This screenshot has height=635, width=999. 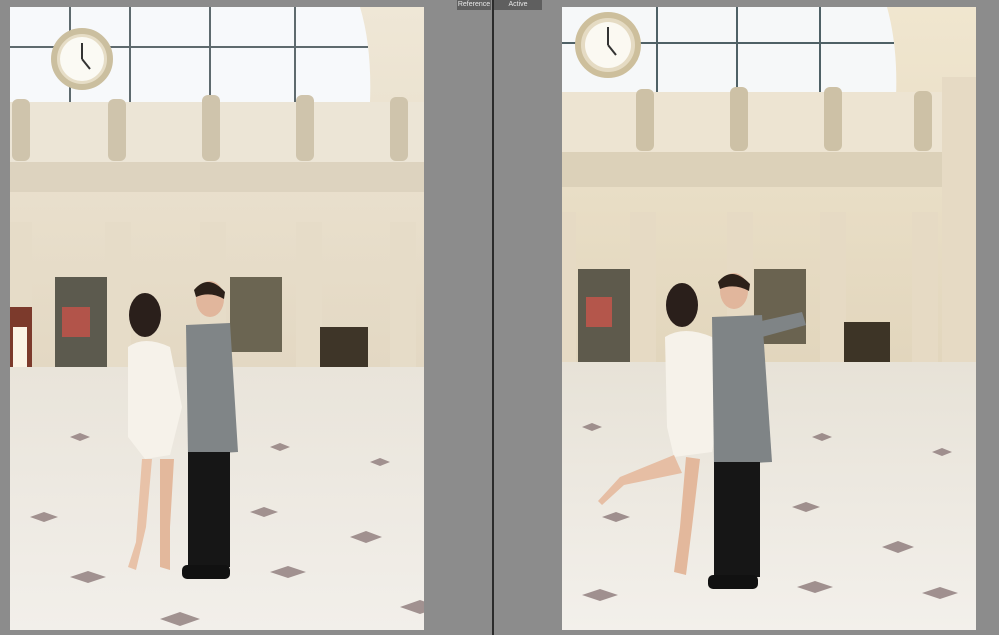 What do you see at coordinates (474, 5) in the screenshot?
I see `reference-tab: Reference` at bounding box center [474, 5].